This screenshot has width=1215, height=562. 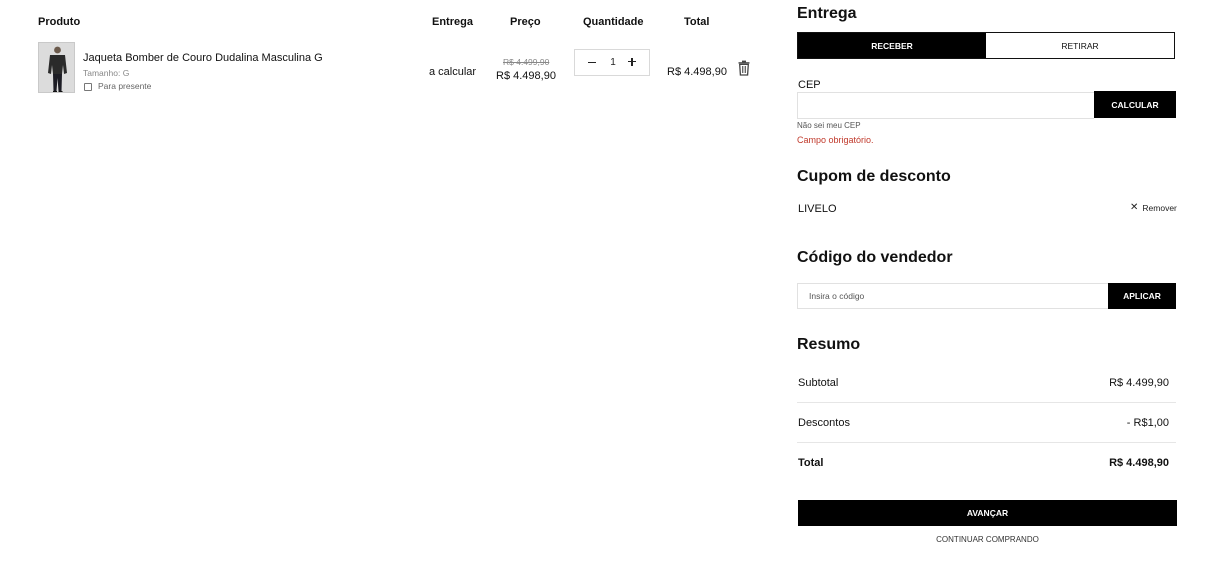 I want to click on cep-input, so click(x=945, y=105).